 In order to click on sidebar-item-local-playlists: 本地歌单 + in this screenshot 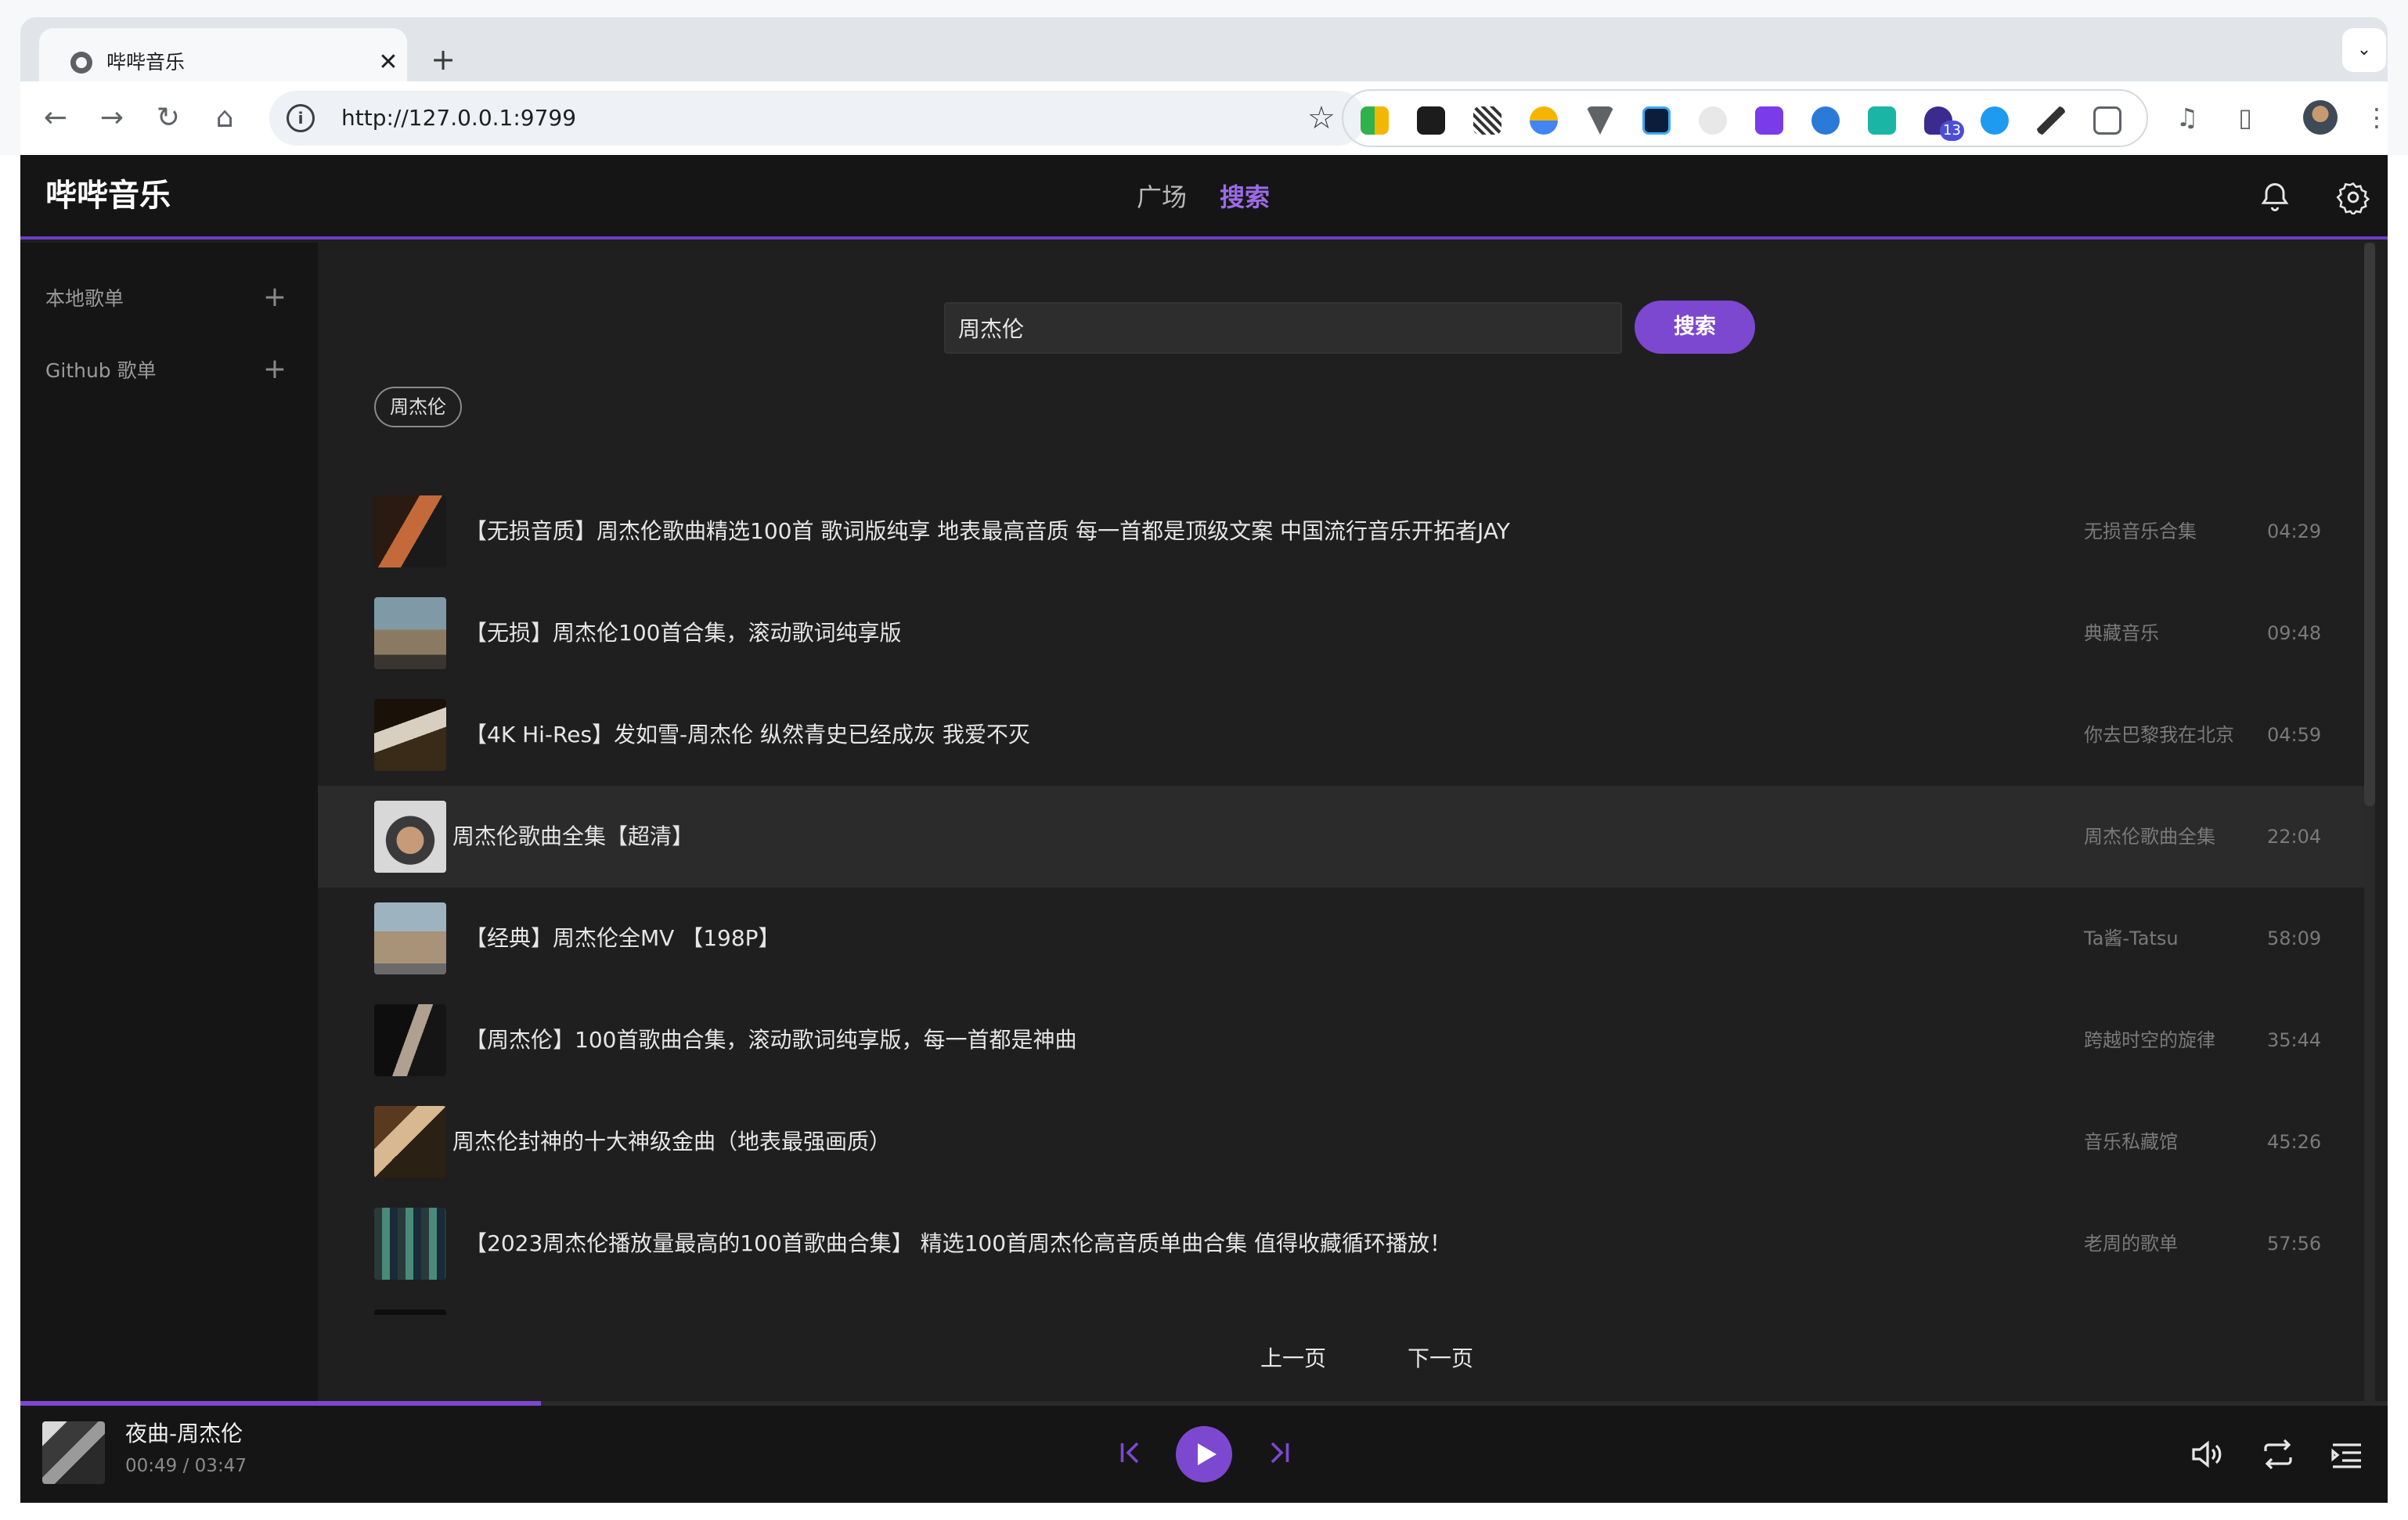, I will do `click(170, 299)`.